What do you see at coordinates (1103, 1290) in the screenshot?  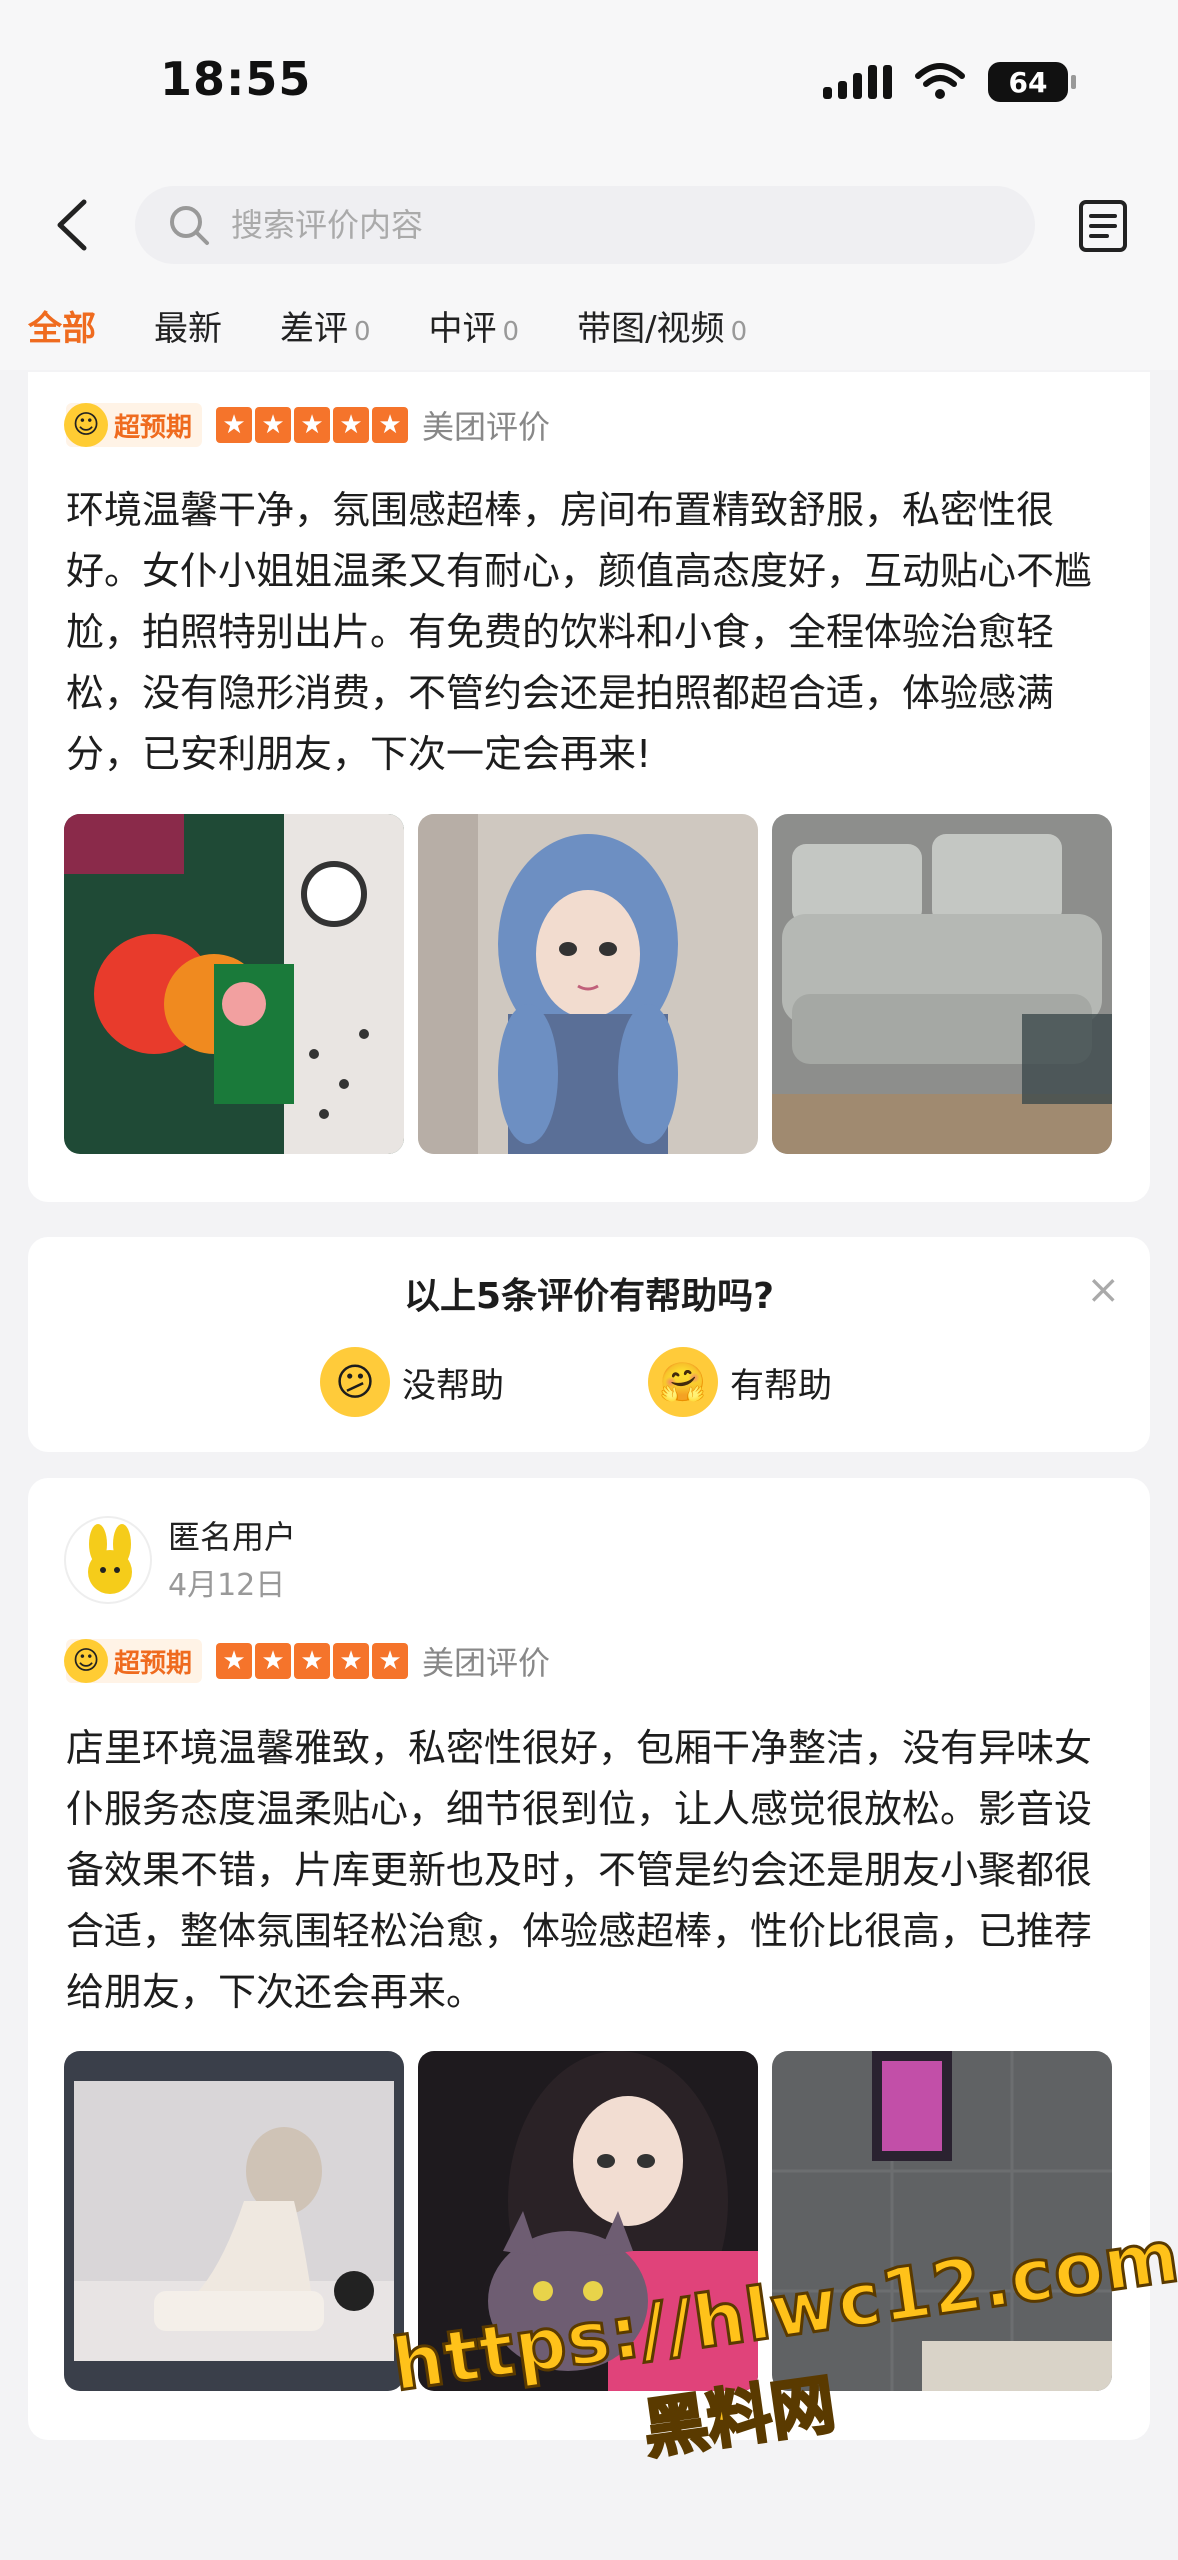 I see `close-icon: ×` at bounding box center [1103, 1290].